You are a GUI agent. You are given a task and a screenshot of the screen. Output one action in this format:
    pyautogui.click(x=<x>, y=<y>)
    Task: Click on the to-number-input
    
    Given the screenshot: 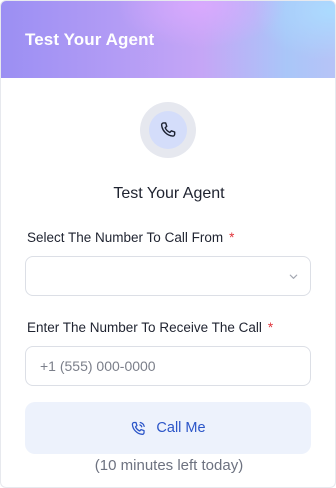 What is the action you would take?
    pyautogui.click(x=168, y=366)
    